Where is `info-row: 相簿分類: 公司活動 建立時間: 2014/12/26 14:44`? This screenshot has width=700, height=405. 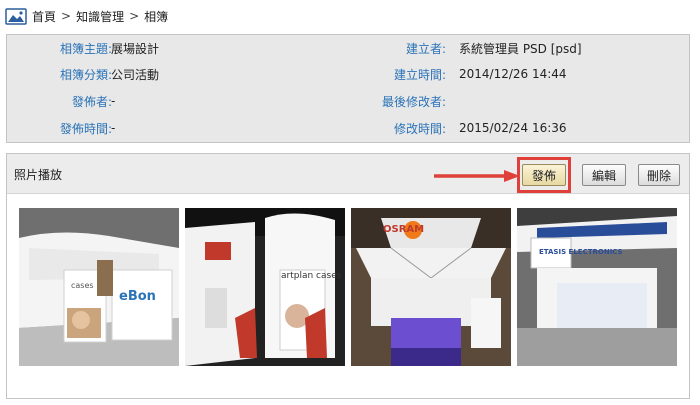 info-row: 相簿分類: 公司活動 建立時間: 2014/12/26 14:44 is located at coordinates (348, 74).